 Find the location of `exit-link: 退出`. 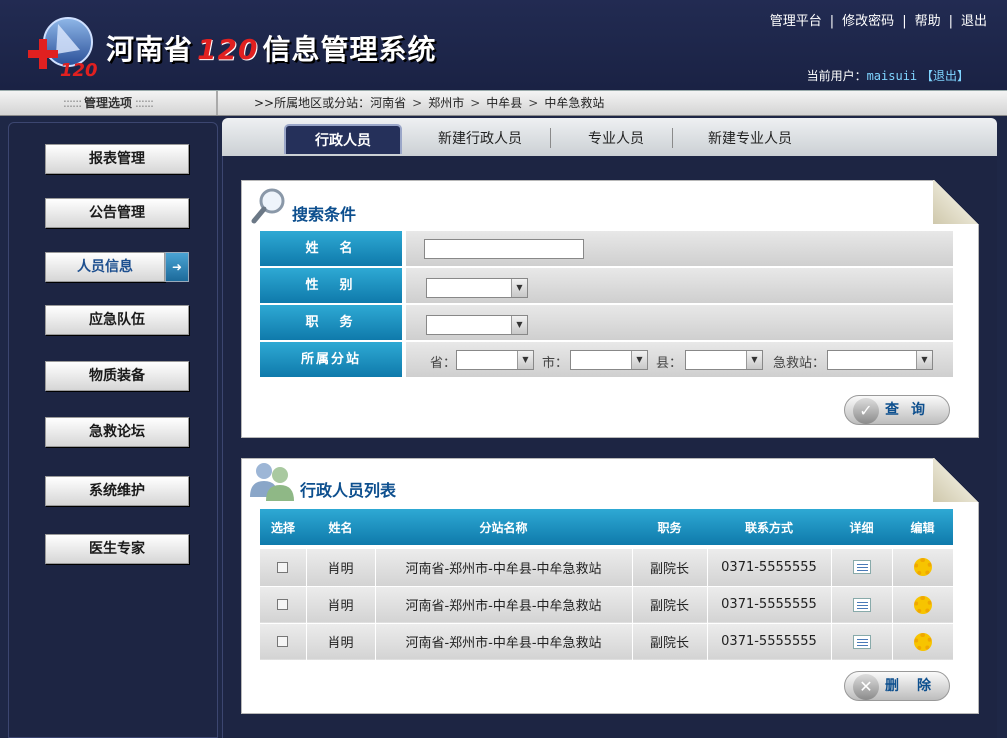

exit-link: 退出 is located at coordinates (974, 21).